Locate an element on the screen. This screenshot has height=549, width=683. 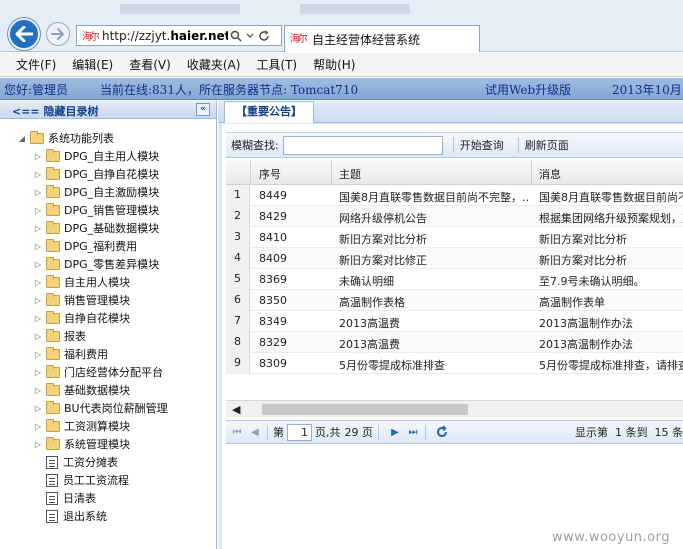
first-page-icon: ⏮ is located at coordinates (237, 432).